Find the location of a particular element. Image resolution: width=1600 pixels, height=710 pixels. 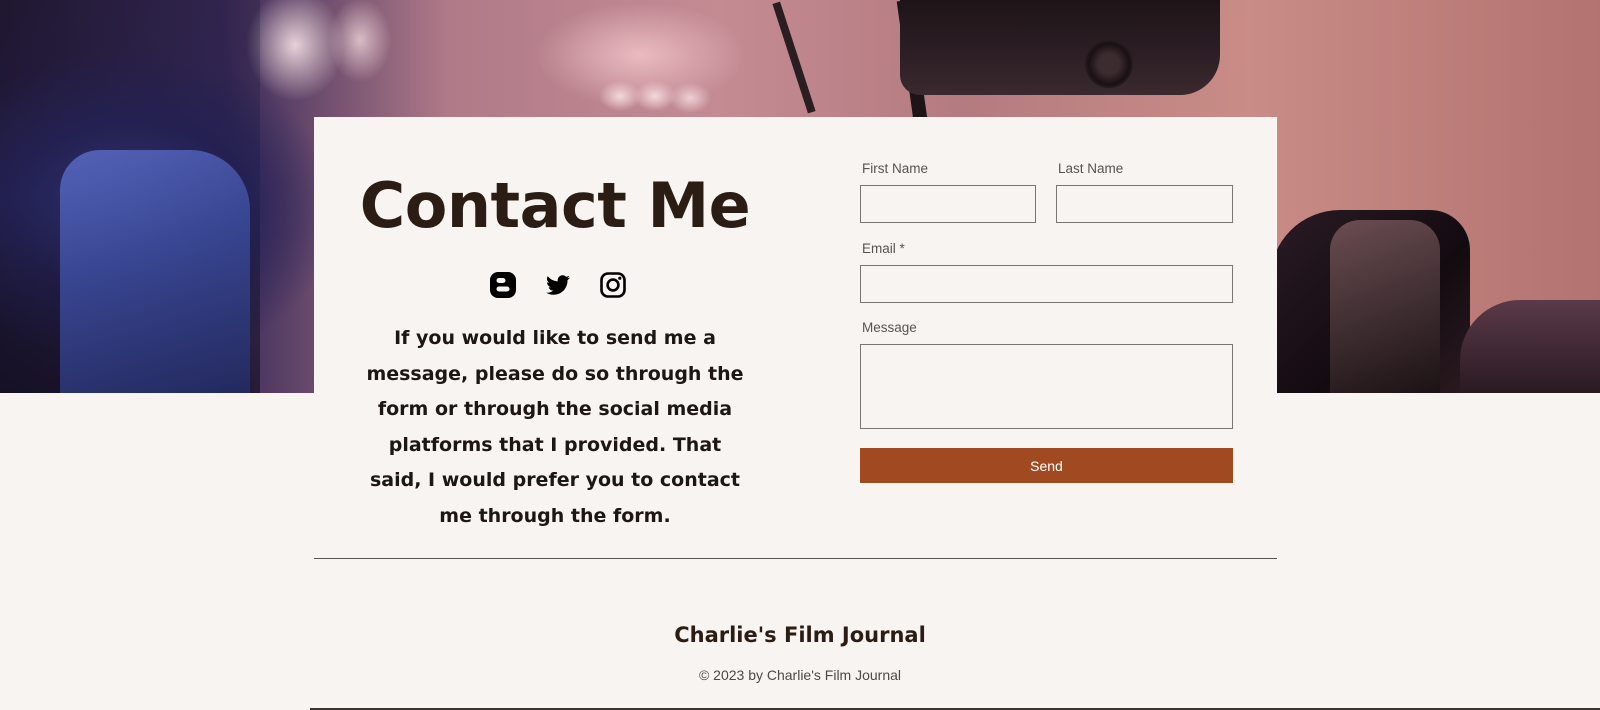

footer-copyright: © 2023 by Charlie's Film Journal is located at coordinates (800, 675).